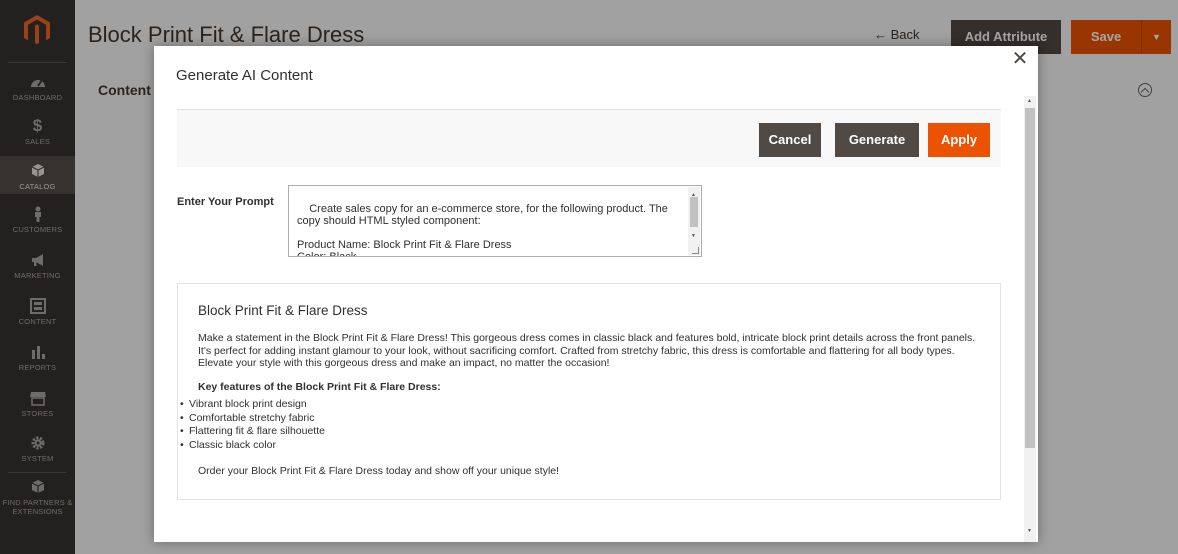 This screenshot has height=554, width=1178. What do you see at coordinates (225, 202) in the screenshot?
I see `prompt-label: Enter Your Prompt` at bounding box center [225, 202].